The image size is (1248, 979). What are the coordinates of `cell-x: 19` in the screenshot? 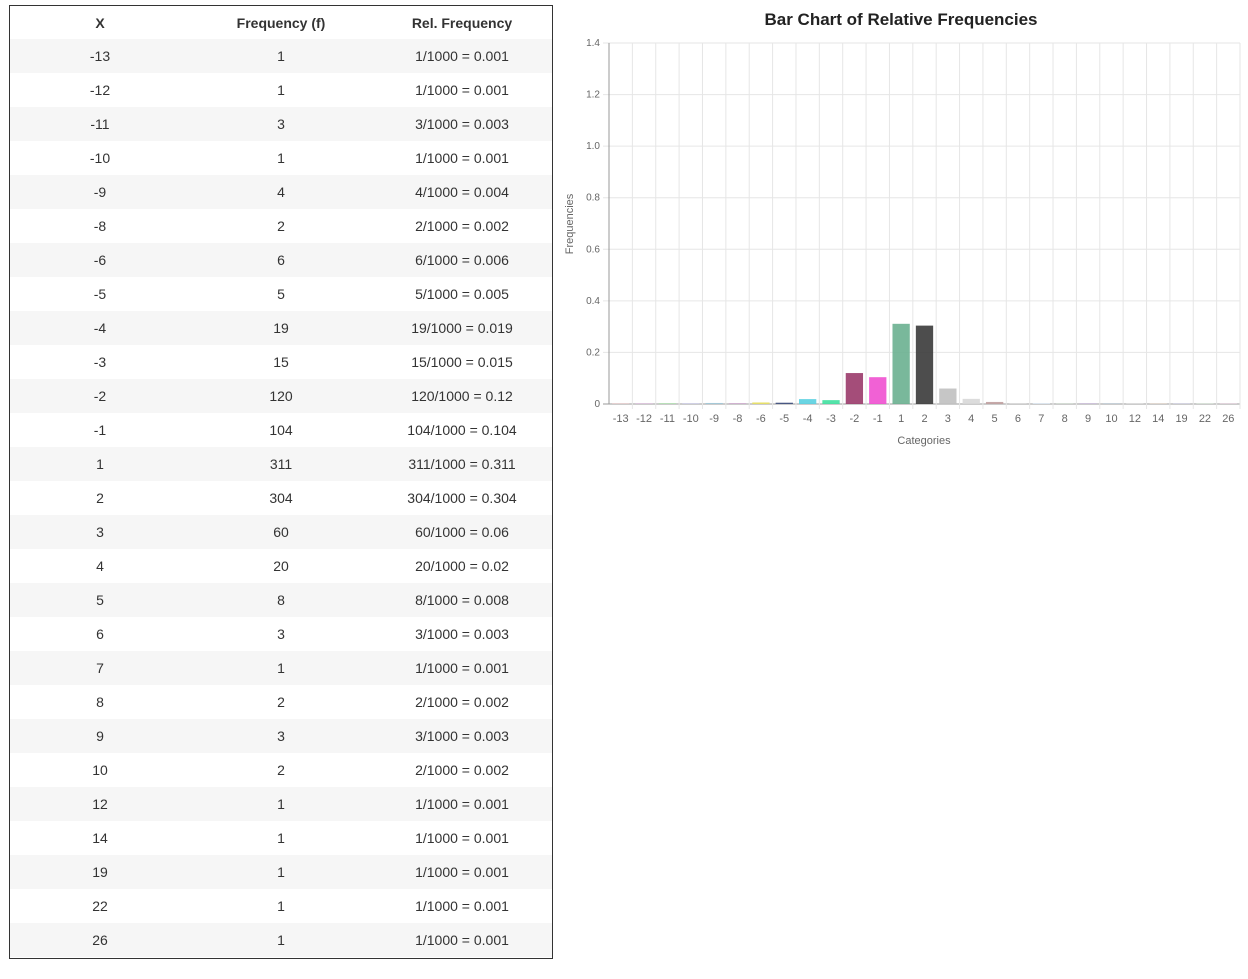 It's located at (100, 872).